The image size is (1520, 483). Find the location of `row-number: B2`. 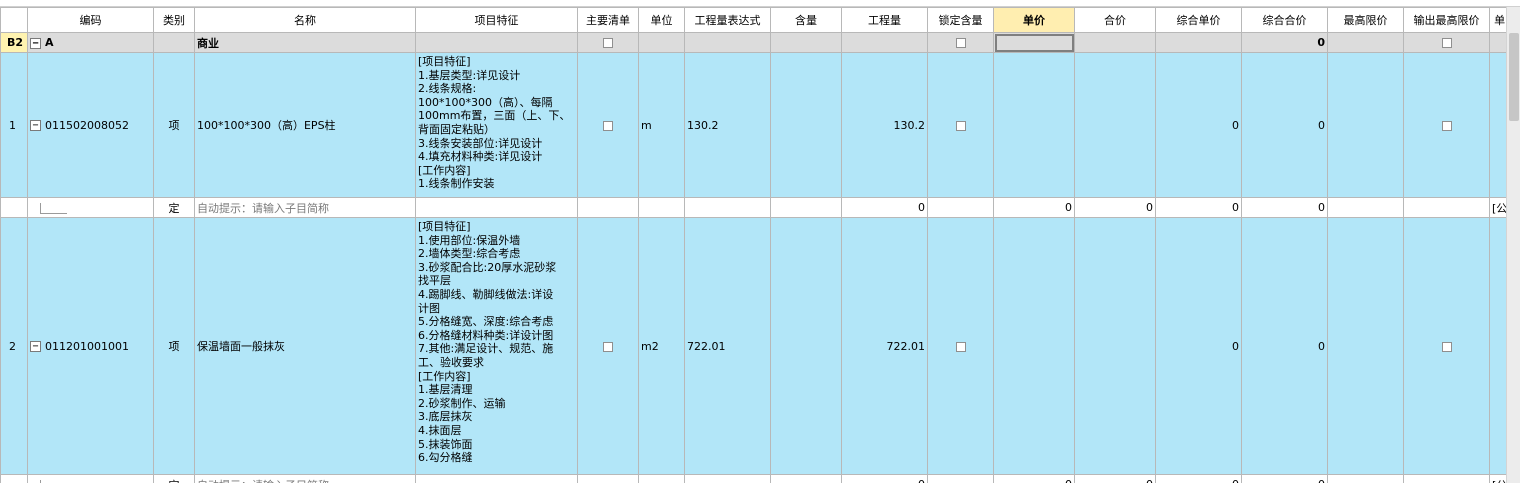

row-number: B2 is located at coordinates (14, 42).